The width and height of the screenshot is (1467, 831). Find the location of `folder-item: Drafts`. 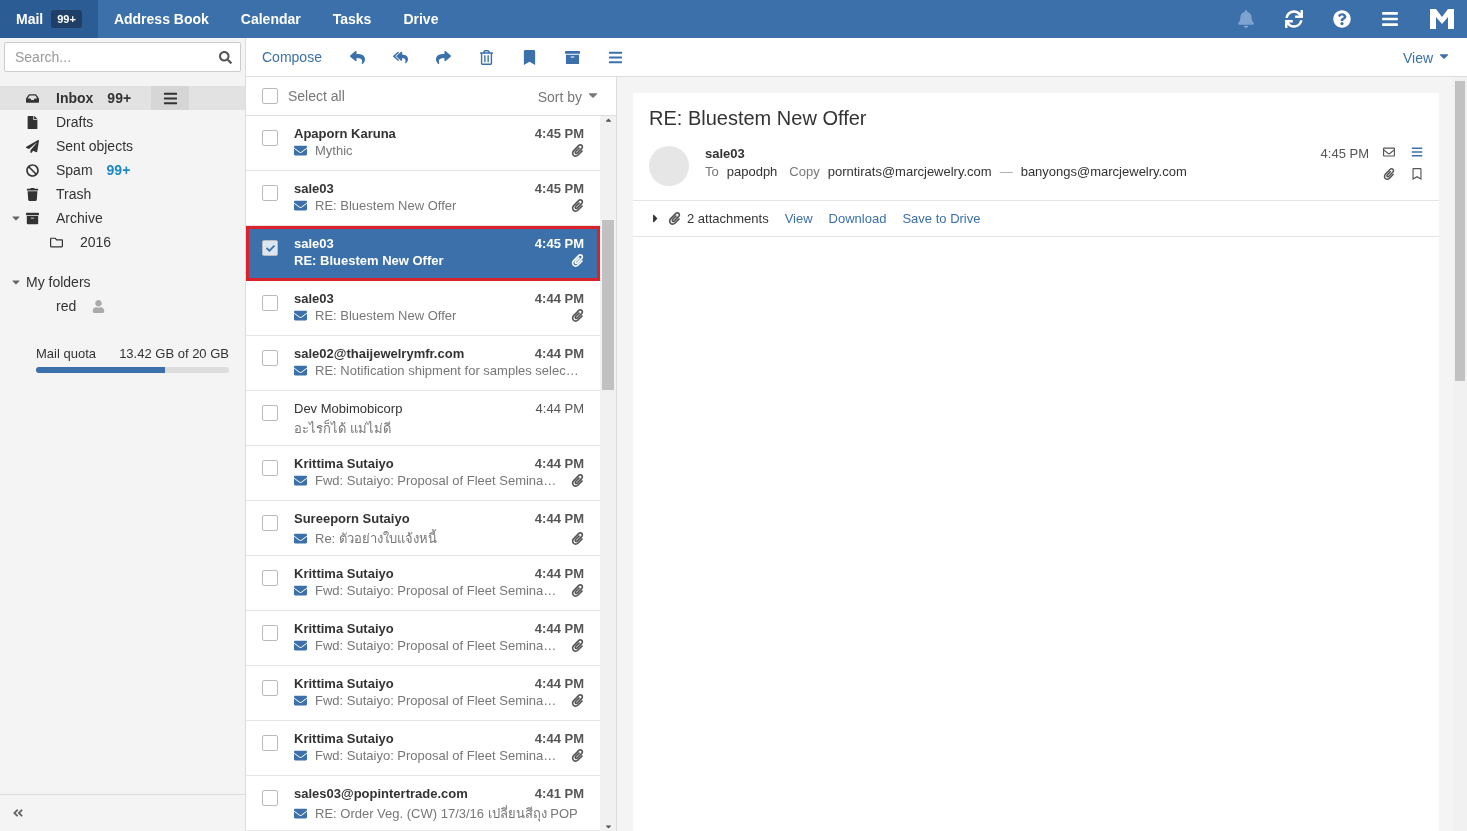

folder-item: Drafts is located at coordinates (122, 122).